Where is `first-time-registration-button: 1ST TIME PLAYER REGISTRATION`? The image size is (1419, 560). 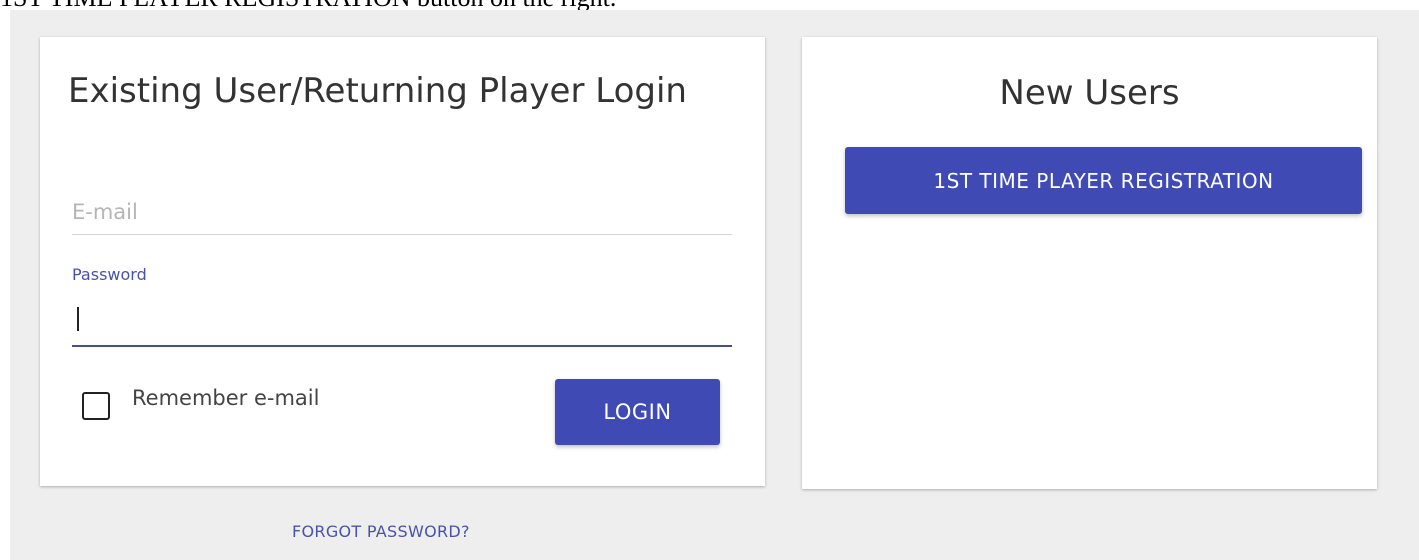 first-time-registration-button: 1ST TIME PLAYER REGISTRATION is located at coordinates (1103, 180).